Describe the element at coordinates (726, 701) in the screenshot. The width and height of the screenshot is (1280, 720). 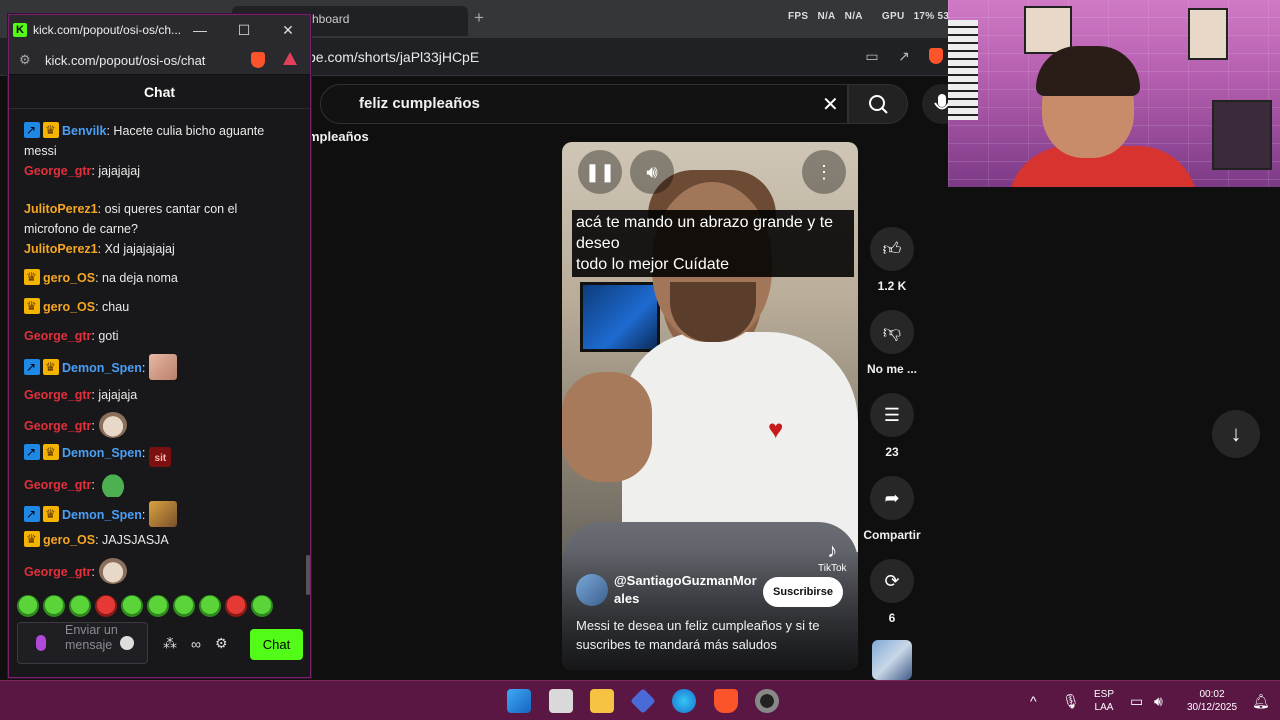
I see `brave-browser-icon` at that location.